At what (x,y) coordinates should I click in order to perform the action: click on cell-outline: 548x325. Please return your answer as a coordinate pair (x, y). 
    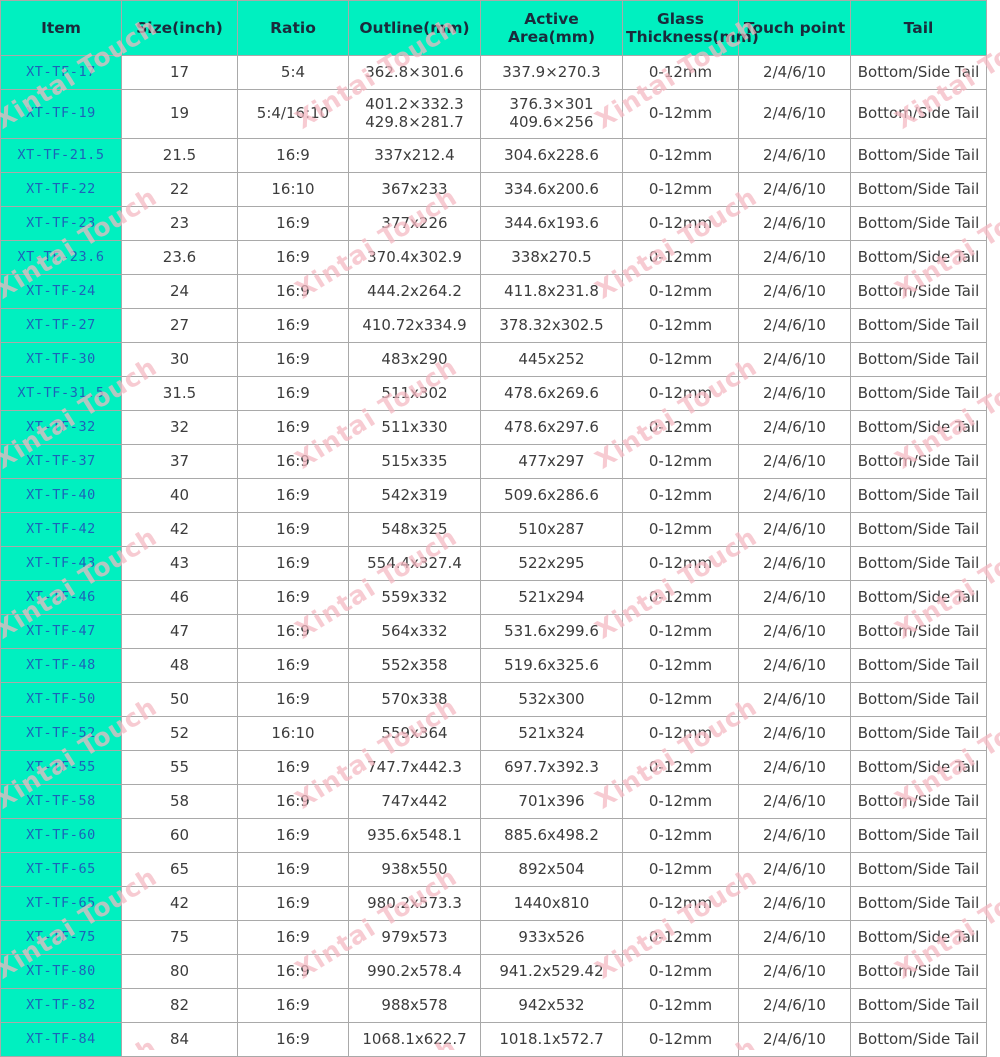
    Looking at the image, I should click on (414, 529).